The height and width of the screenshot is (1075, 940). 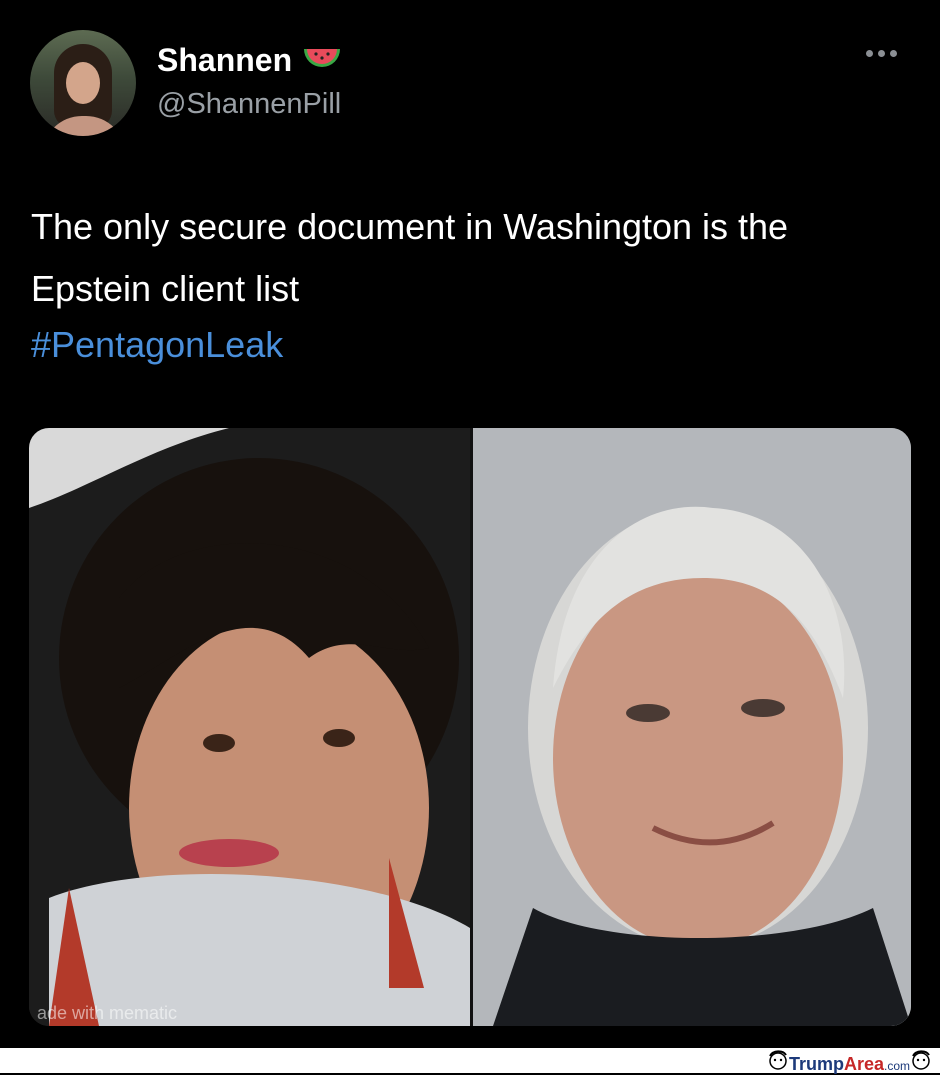 I want to click on watermark: ade with mematic, so click(x=107, y=1013).